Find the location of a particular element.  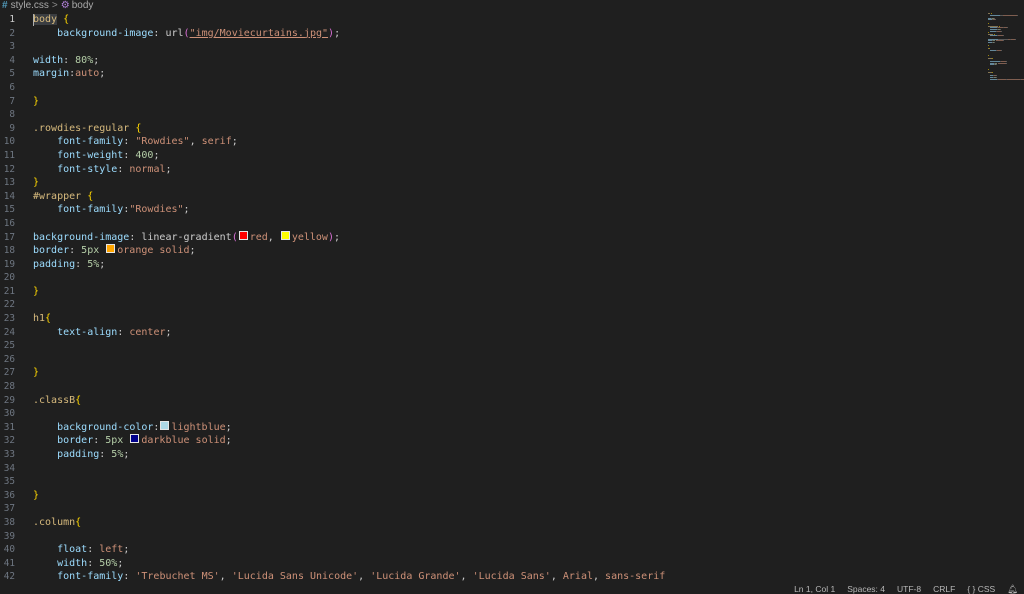

code-line: 38 .column{ is located at coordinates (490, 523).